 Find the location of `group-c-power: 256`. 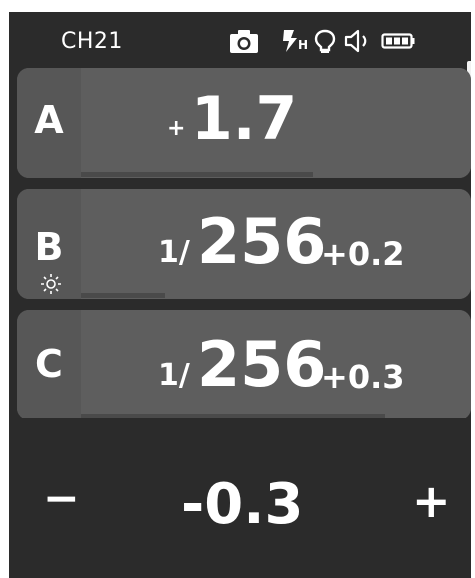

group-c-power: 256 is located at coordinates (261, 364).